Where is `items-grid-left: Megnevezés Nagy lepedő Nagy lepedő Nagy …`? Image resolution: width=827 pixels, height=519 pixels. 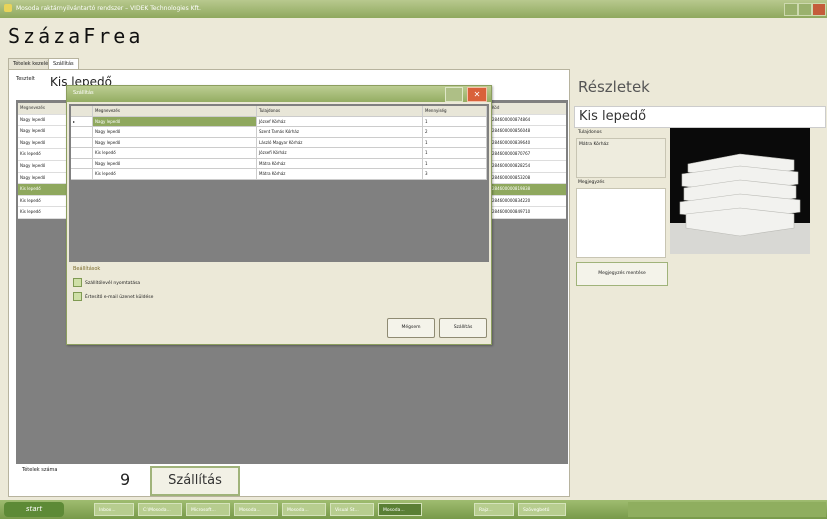 items-grid-left: Megnevezés Nagy lepedő Nagy lepedő Nagy … is located at coordinates (42, 161).